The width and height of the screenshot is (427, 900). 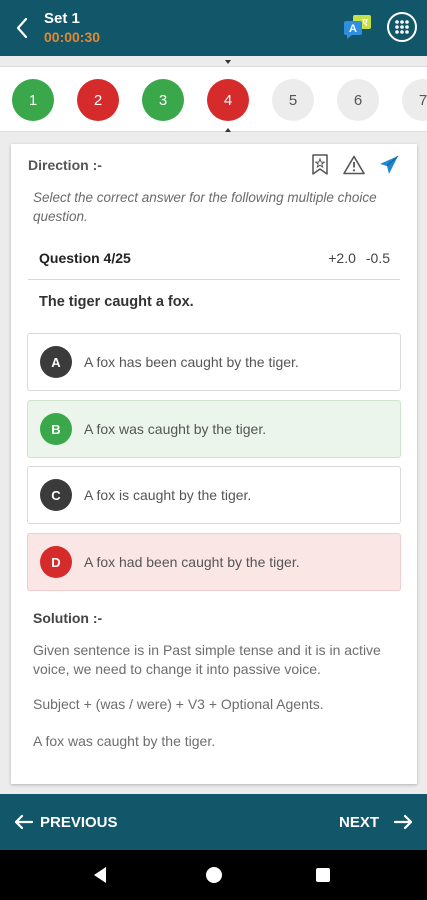 What do you see at coordinates (56, 362) in the screenshot?
I see `option-letter: A` at bounding box center [56, 362].